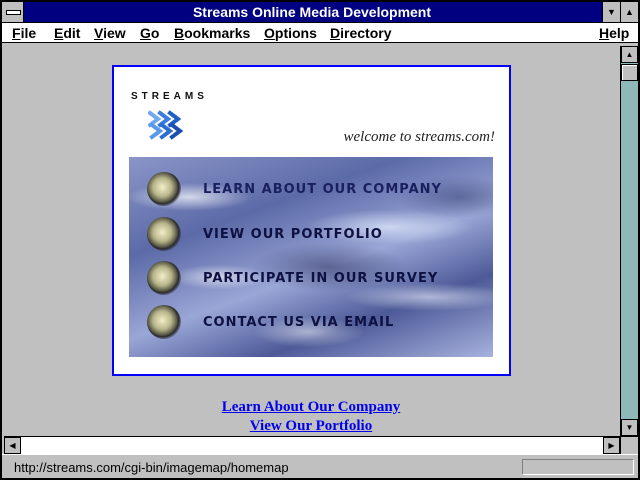 Image resolution: width=640 pixels, height=480 pixels. I want to click on menu-directory: Directory, so click(360, 33).